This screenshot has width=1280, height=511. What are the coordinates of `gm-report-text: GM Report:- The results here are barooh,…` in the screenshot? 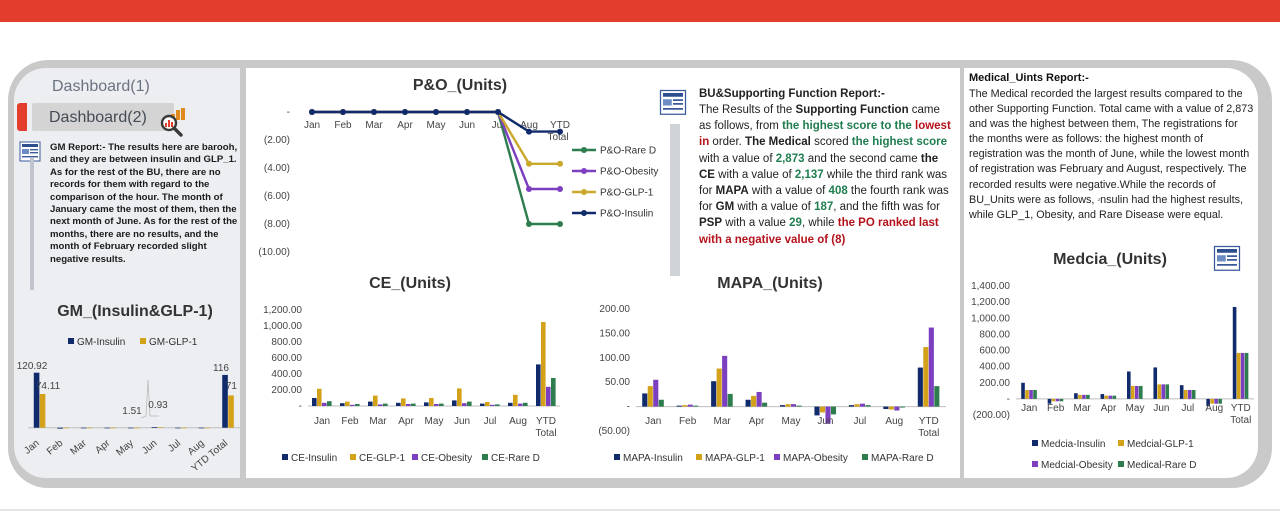 It's located at (144, 203).